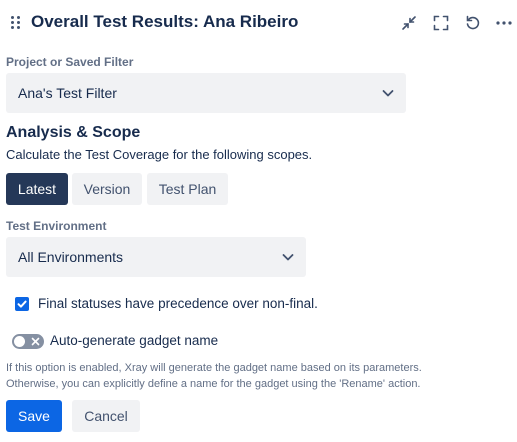  I want to click on gadget-header: Overall Test Results: Ana Ribeiro, so click(258, 23).